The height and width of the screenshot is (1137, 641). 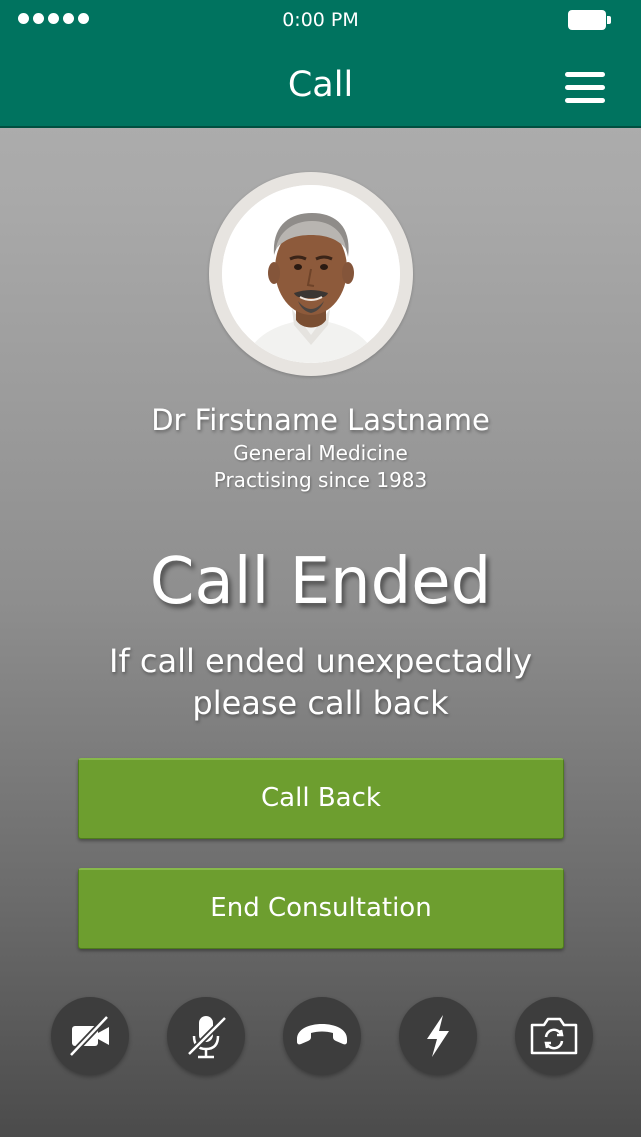 What do you see at coordinates (320, 453) in the screenshot?
I see `doctor-specialty: General Medicine` at bounding box center [320, 453].